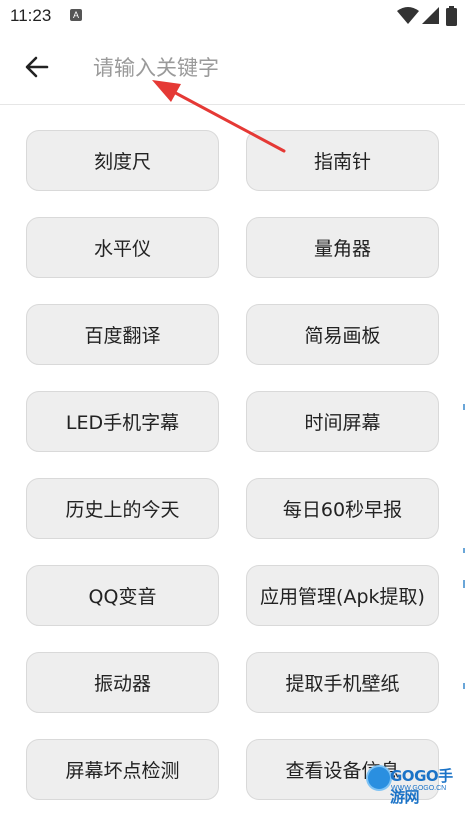 The height and width of the screenshot is (826, 465). What do you see at coordinates (342, 421) in the screenshot?
I see `tool-button-clock-screen: 时间屏幕` at bounding box center [342, 421].